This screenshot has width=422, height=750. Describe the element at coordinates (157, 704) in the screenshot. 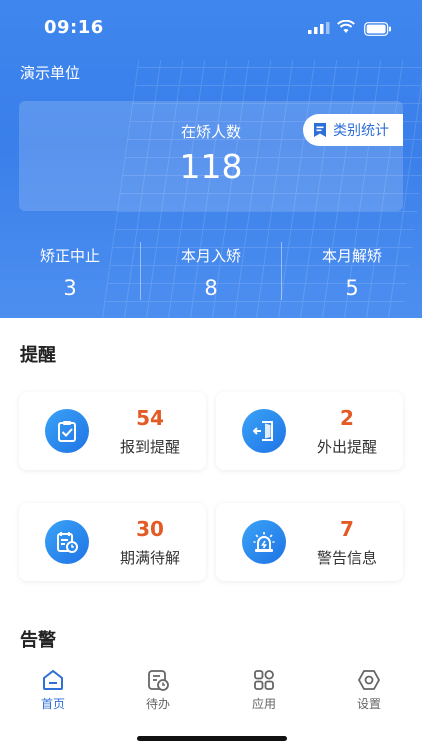

I see `tab-label: 待办` at that location.